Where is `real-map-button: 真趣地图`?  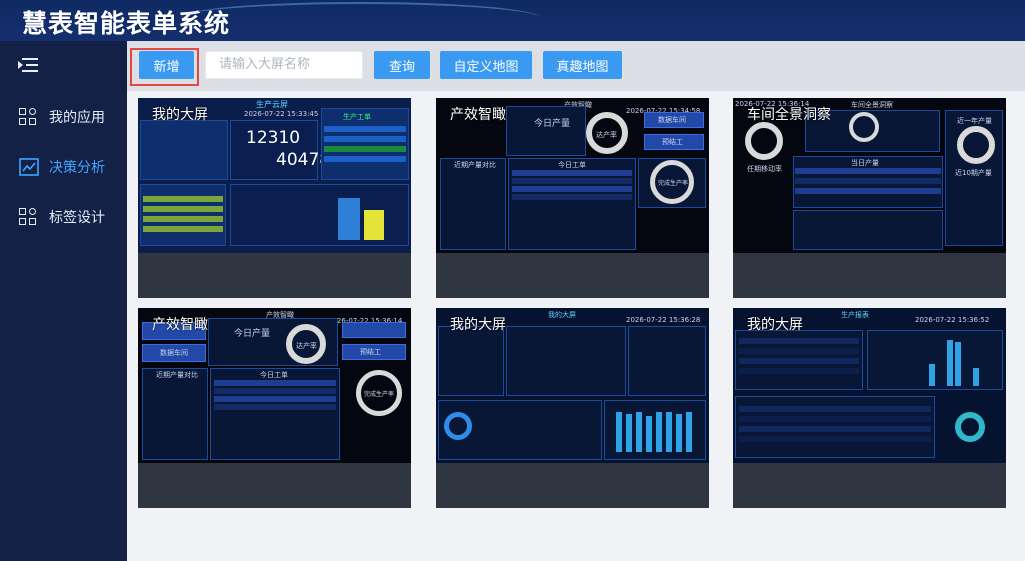 real-map-button: 真趣地图 is located at coordinates (582, 65).